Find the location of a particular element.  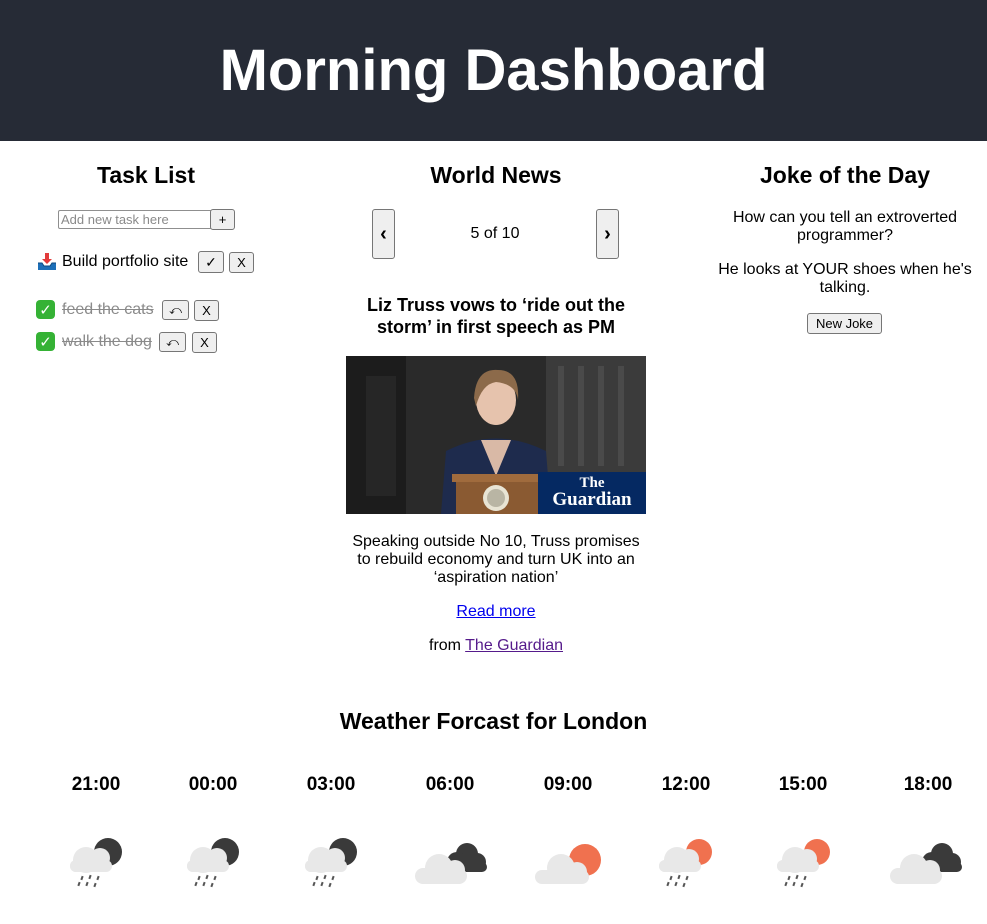

read-more-link: Read more is located at coordinates (495, 611).